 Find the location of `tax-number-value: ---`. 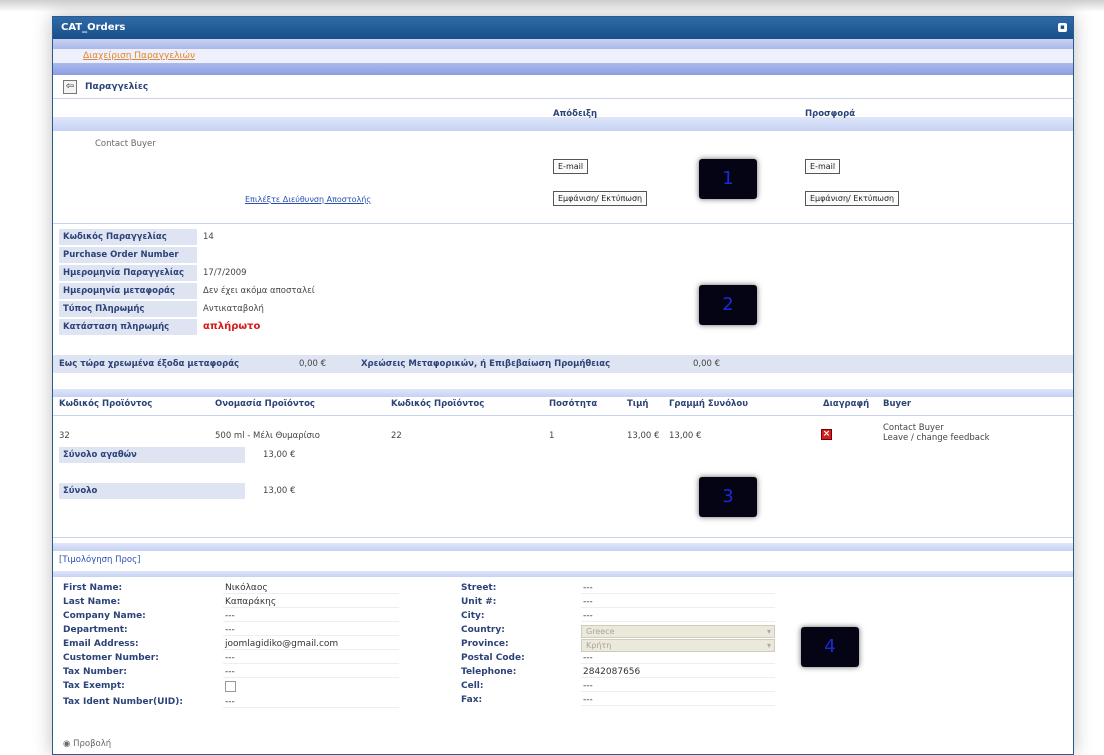

tax-number-value: --- is located at coordinates (311, 672).